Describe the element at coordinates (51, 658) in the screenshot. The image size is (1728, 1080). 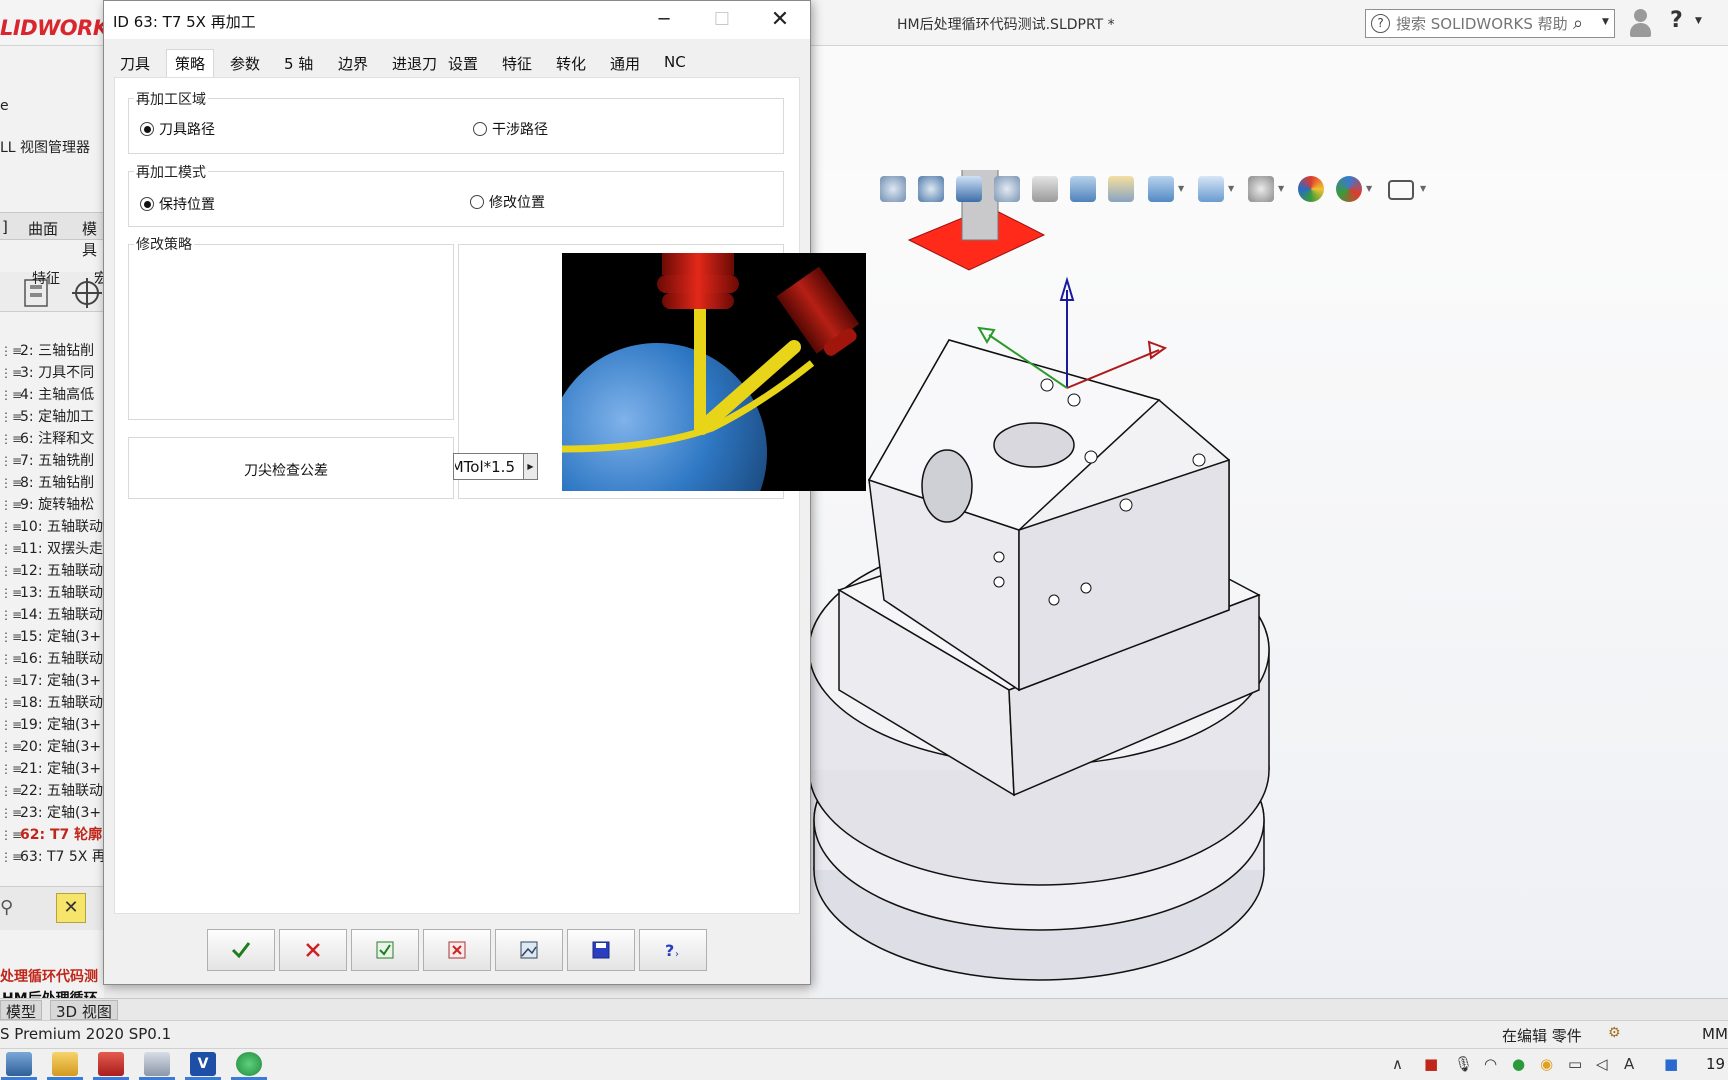
I see `tree-item: ⋮≡16: 五轴联动` at that location.